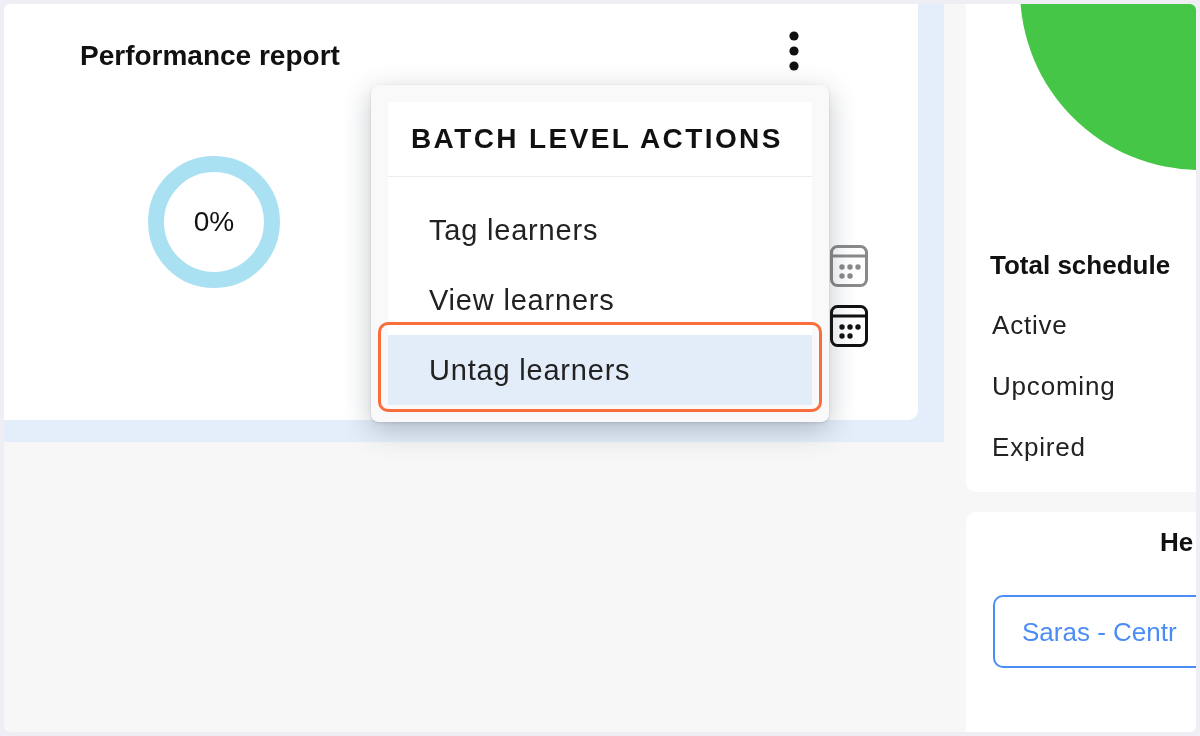 The height and width of the screenshot is (736, 1200). What do you see at coordinates (597, 139) in the screenshot?
I see `menu-heading: BATCH LEVEL ACTIONS` at bounding box center [597, 139].